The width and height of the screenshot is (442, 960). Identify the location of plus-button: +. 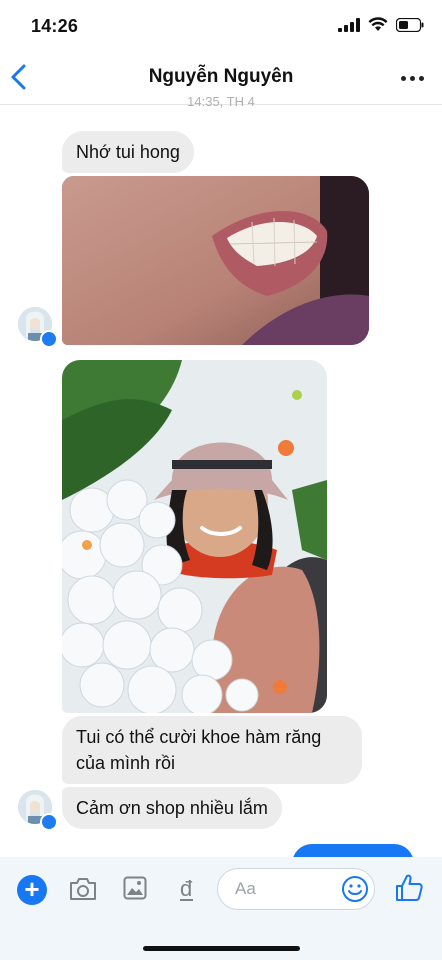
(32, 890).